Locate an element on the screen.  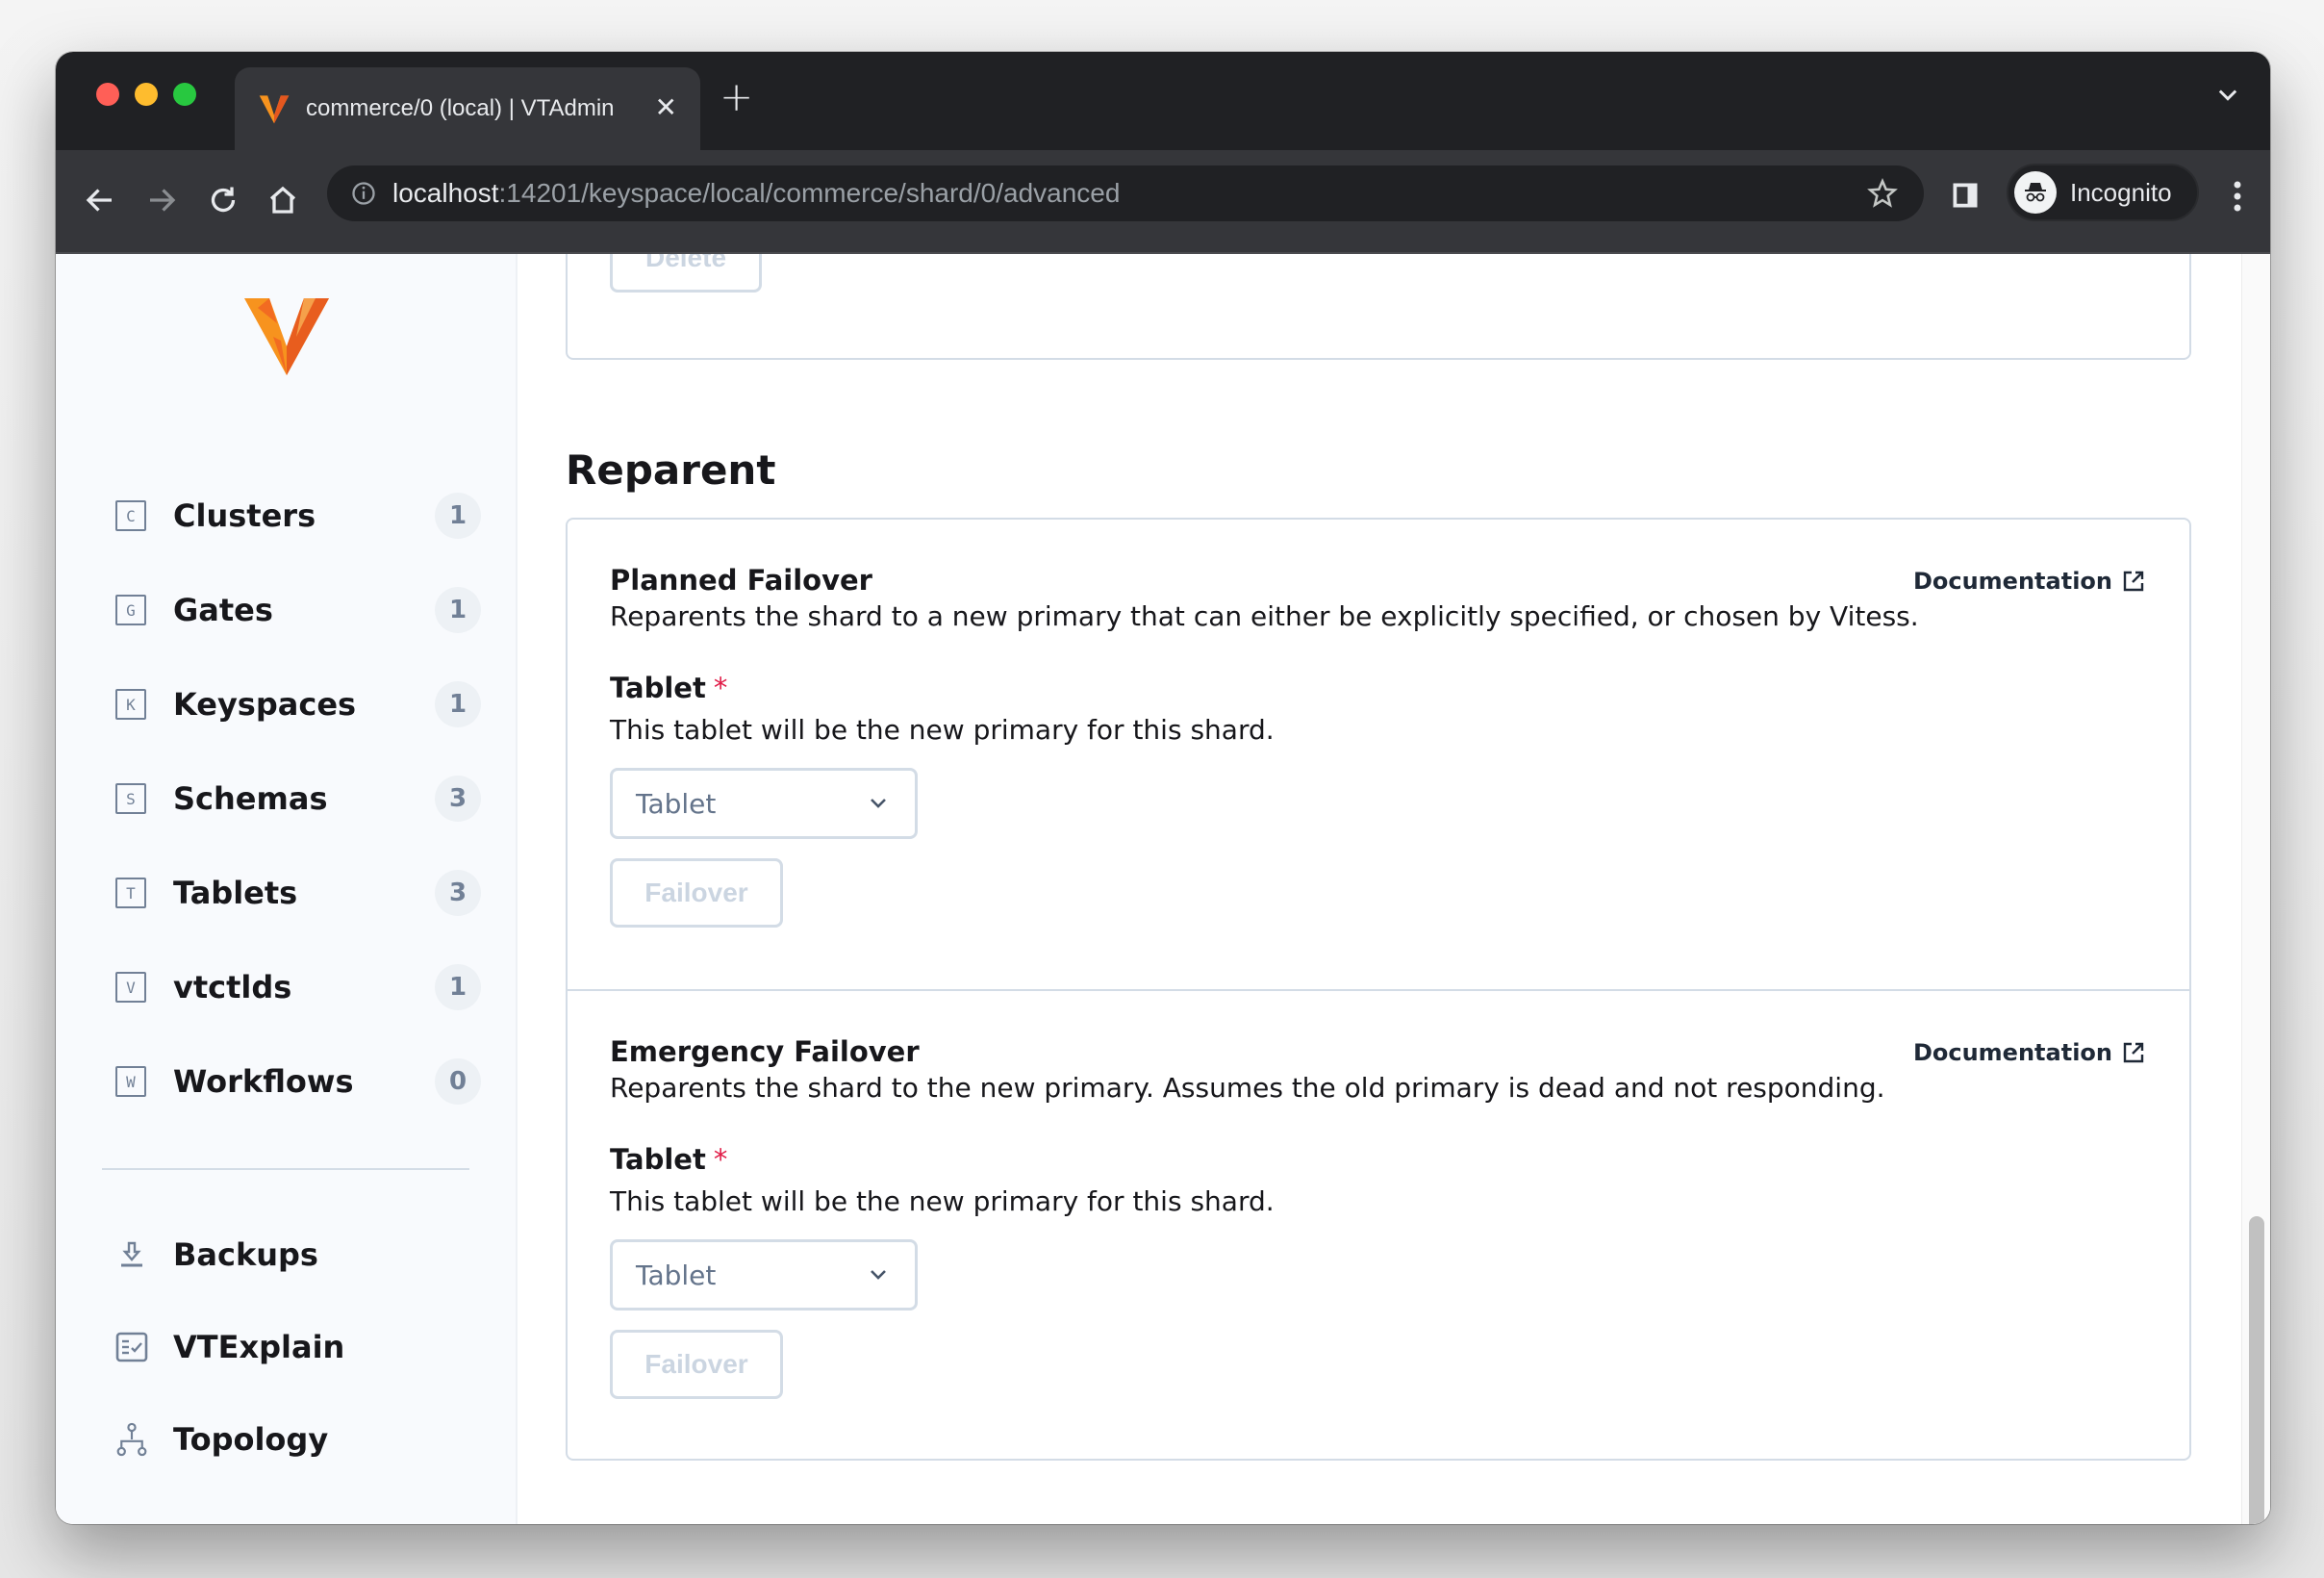
info-icon is located at coordinates (363, 193).